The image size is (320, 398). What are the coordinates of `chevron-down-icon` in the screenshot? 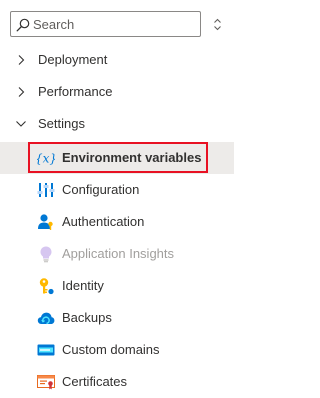 It's located at (21, 124).